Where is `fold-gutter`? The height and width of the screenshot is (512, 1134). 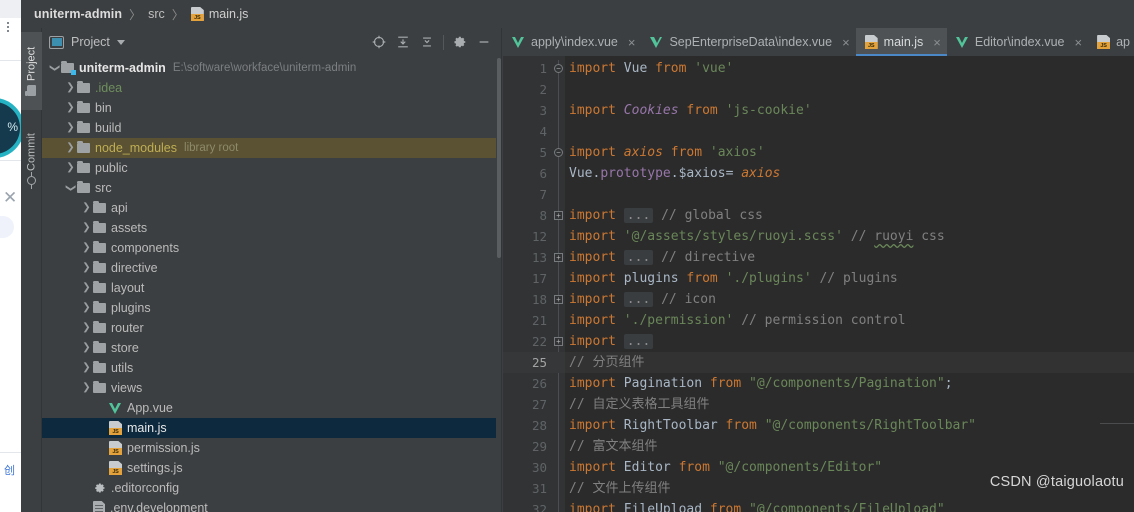 fold-gutter is located at coordinates (559, 284).